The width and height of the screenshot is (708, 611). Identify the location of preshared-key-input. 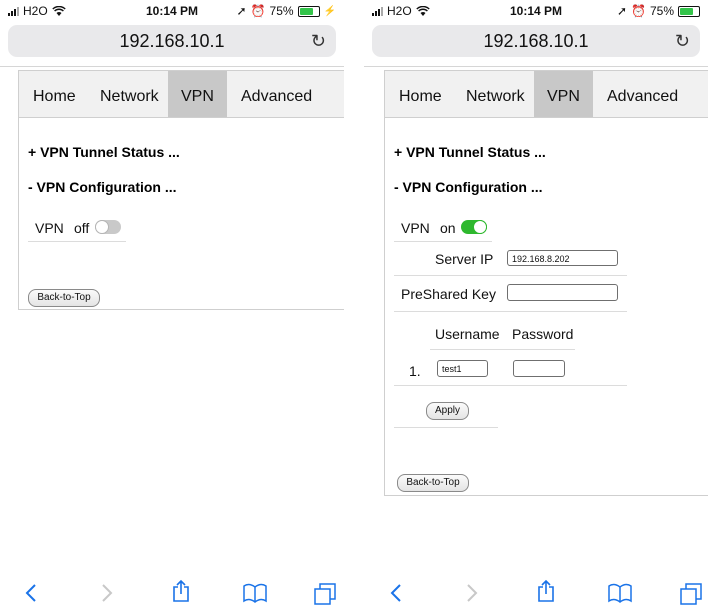
(562, 292).